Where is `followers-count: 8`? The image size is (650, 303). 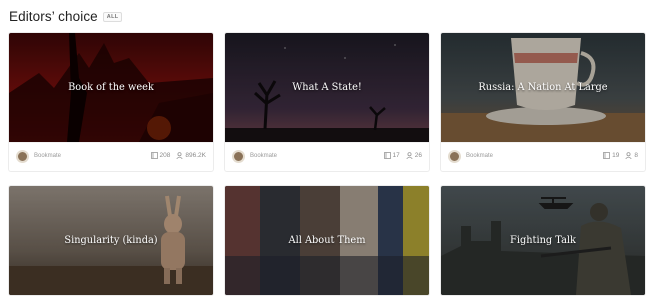 followers-count: 8 is located at coordinates (631, 155).